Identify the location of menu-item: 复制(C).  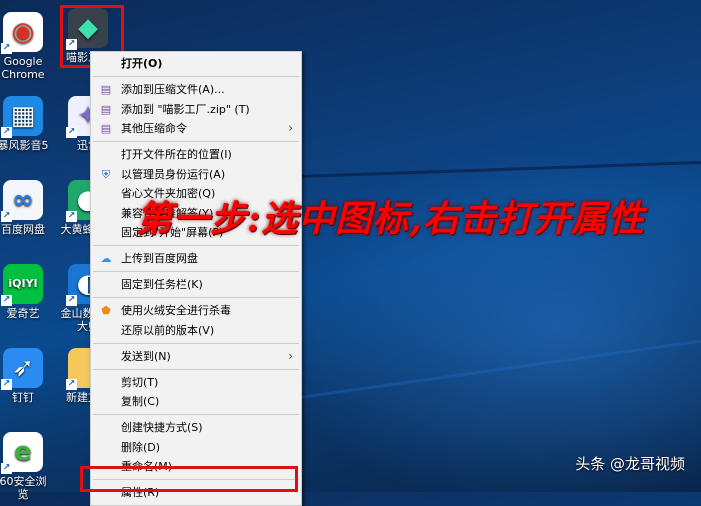
(196, 402).